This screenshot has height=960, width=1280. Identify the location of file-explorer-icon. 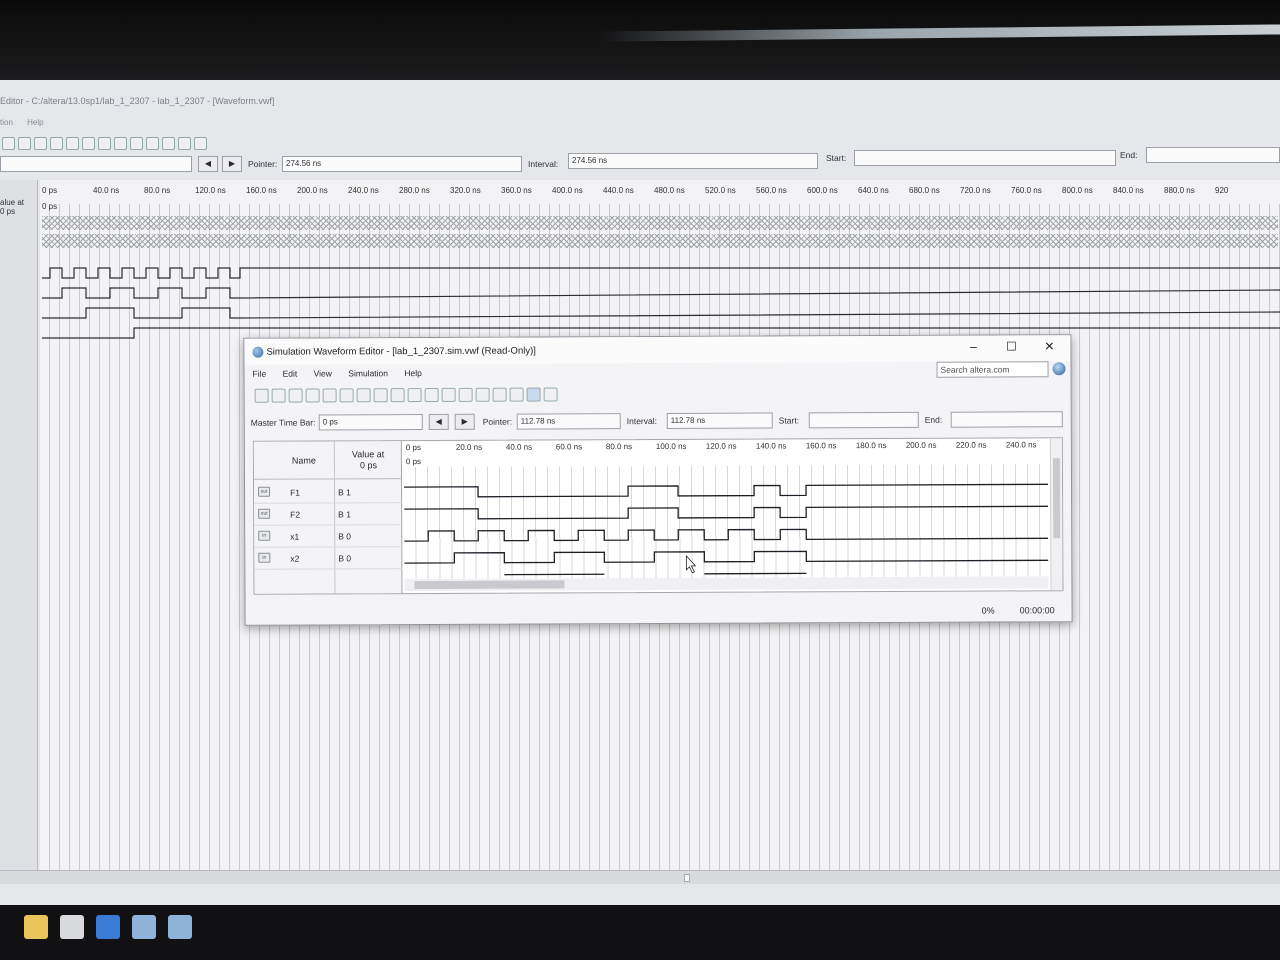
(36, 927).